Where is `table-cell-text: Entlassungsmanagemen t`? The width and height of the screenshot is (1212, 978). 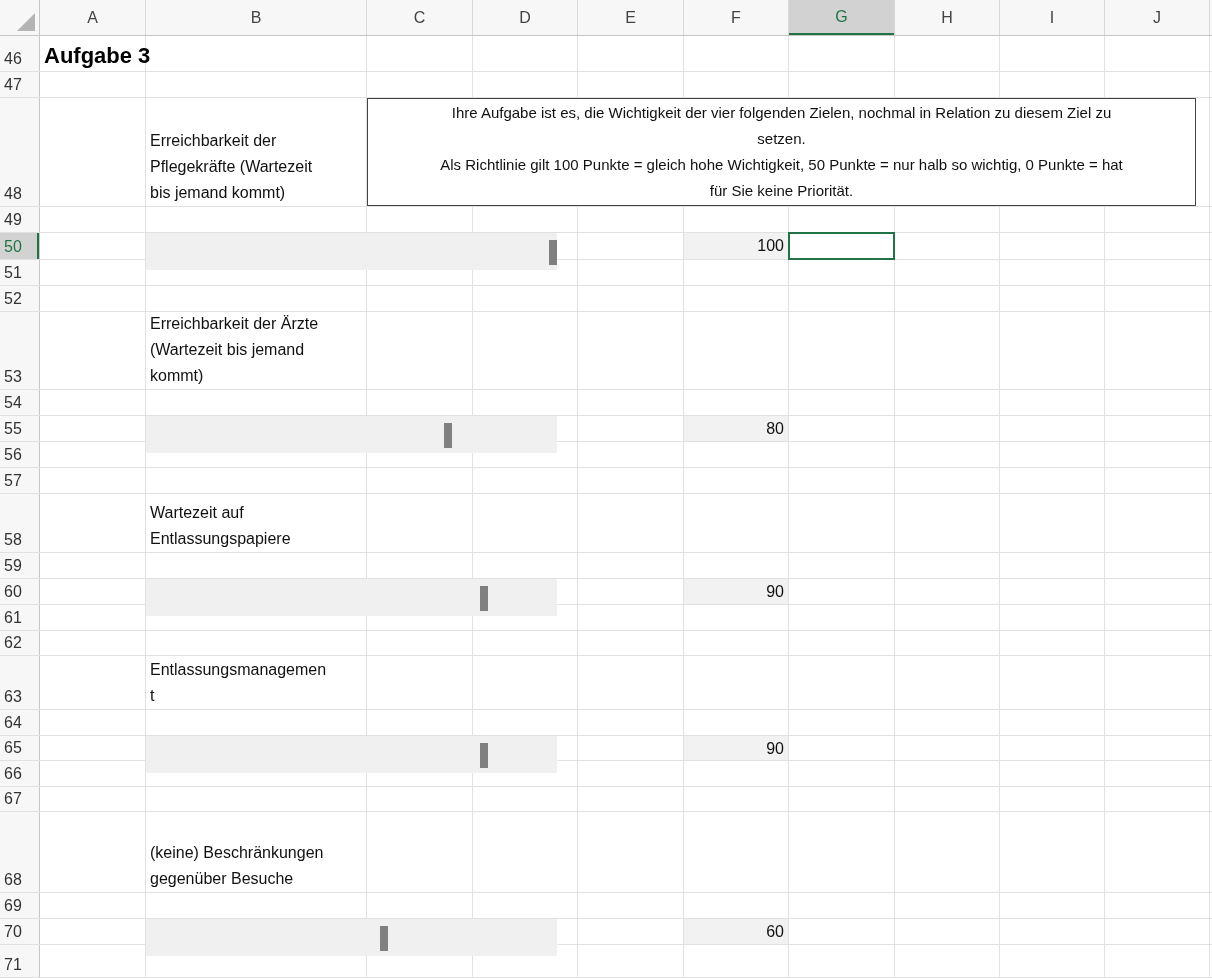 table-cell-text: Entlassungsmanagemen t is located at coordinates (238, 683).